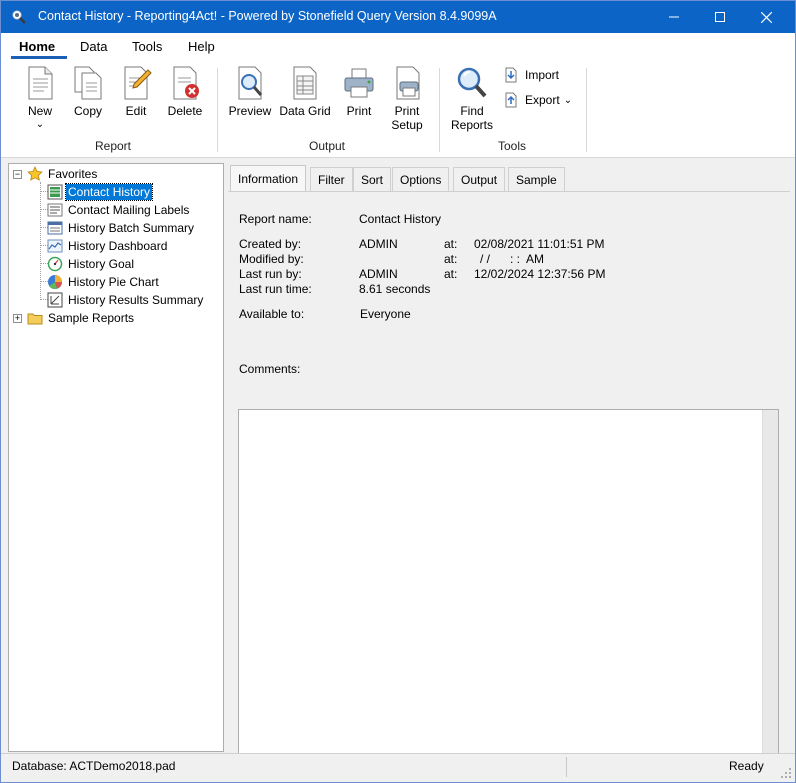 The image size is (796, 783). I want to click on tree-item-history-dashboard: History Dashboard, so click(108, 246).